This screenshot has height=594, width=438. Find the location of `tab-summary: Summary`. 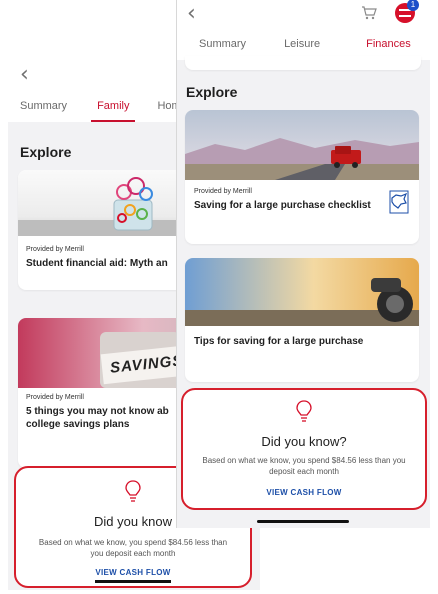

tab-summary: Summary is located at coordinates (43, 111).